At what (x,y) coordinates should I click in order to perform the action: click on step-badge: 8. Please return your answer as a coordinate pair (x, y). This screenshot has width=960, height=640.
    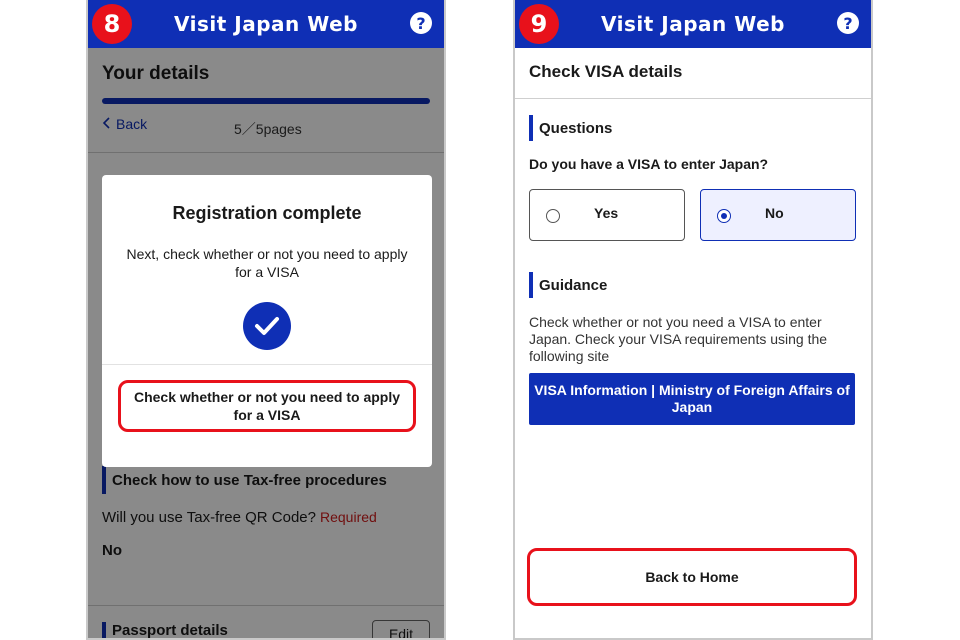
    Looking at the image, I should click on (112, 24).